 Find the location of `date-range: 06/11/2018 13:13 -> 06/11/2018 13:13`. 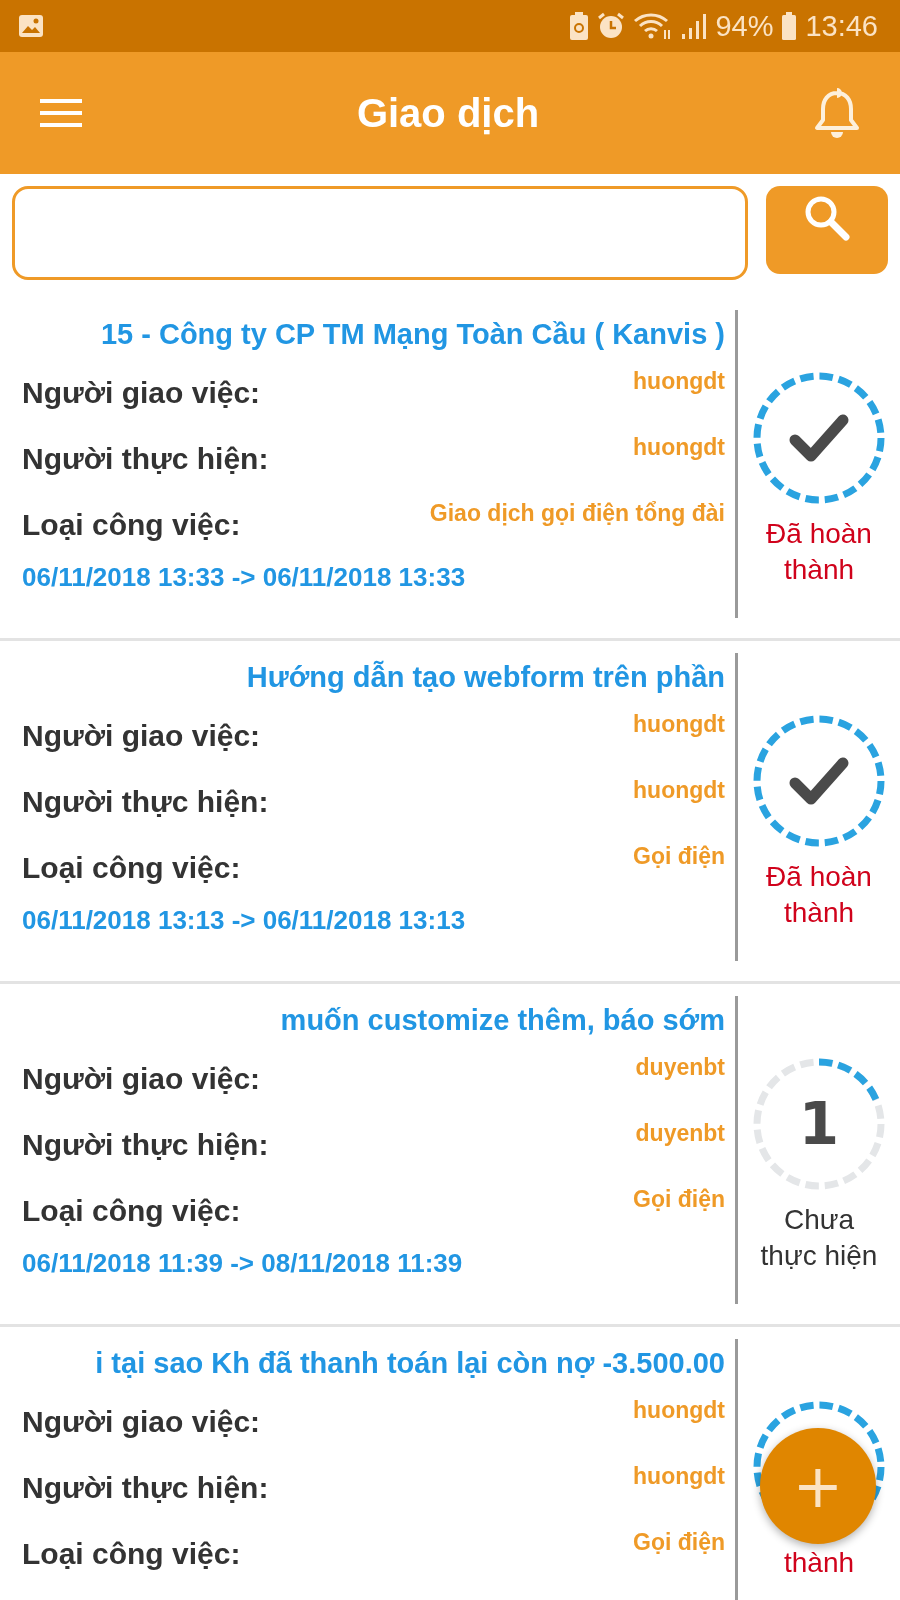

date-range: 06/11/2018 13:13 -> 06/11/2018 13:13 is located at coordinates (244, 920).